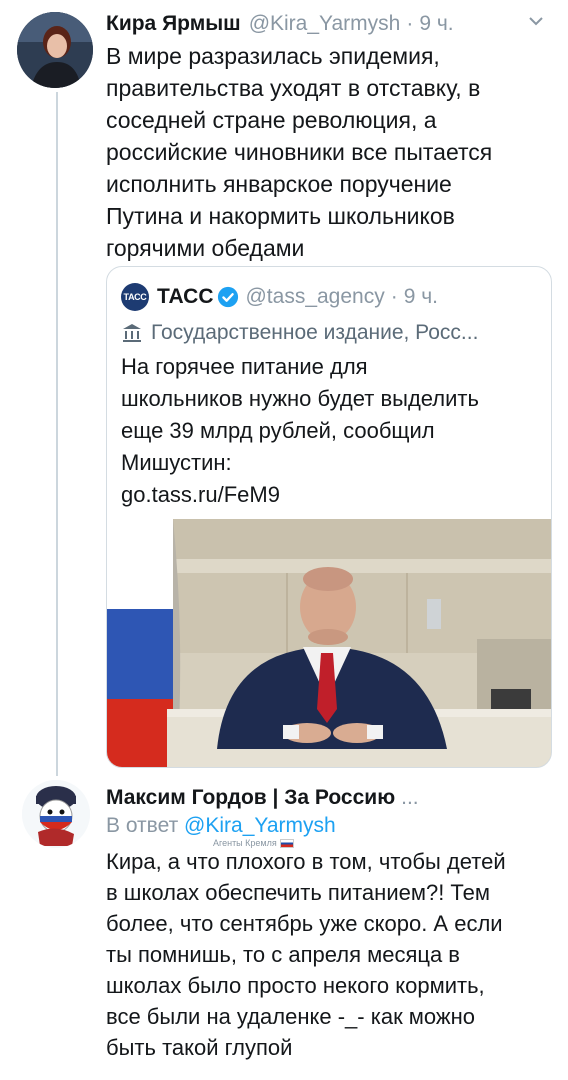 This screenshot has height=1080, width=568. I want to click on quote-time: 9 ч., so click(421, 297).